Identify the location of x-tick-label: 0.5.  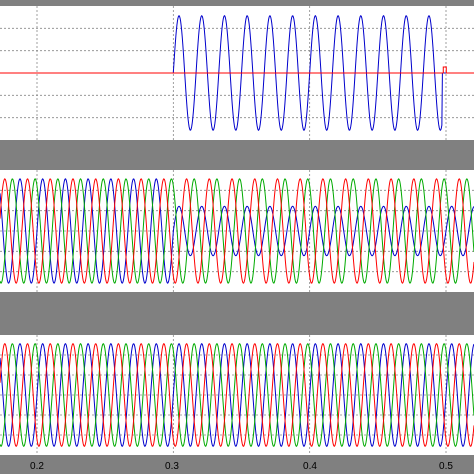
(446, 466).